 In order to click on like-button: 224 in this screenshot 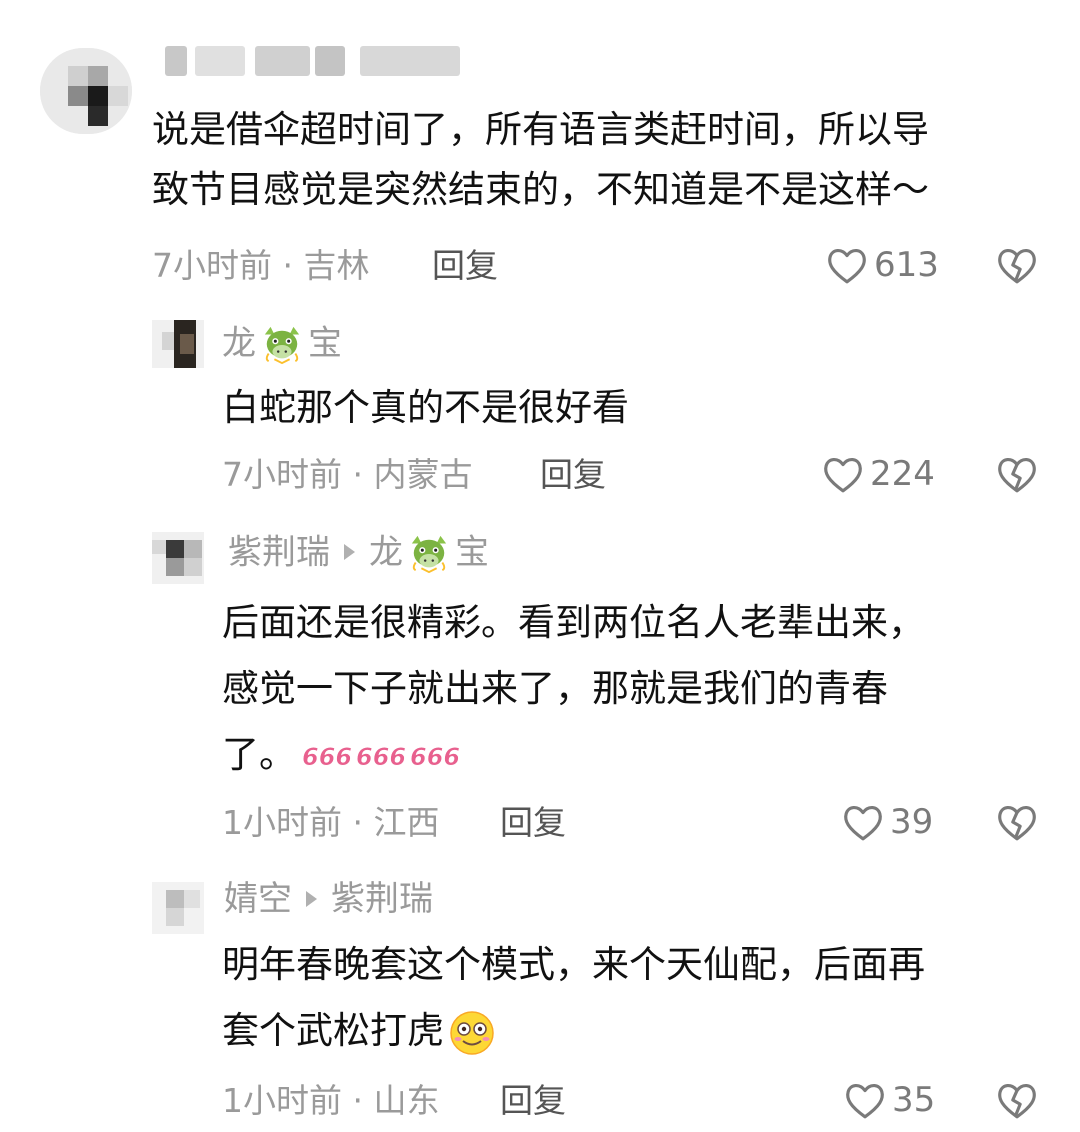, I will do `click(878, 474)`.